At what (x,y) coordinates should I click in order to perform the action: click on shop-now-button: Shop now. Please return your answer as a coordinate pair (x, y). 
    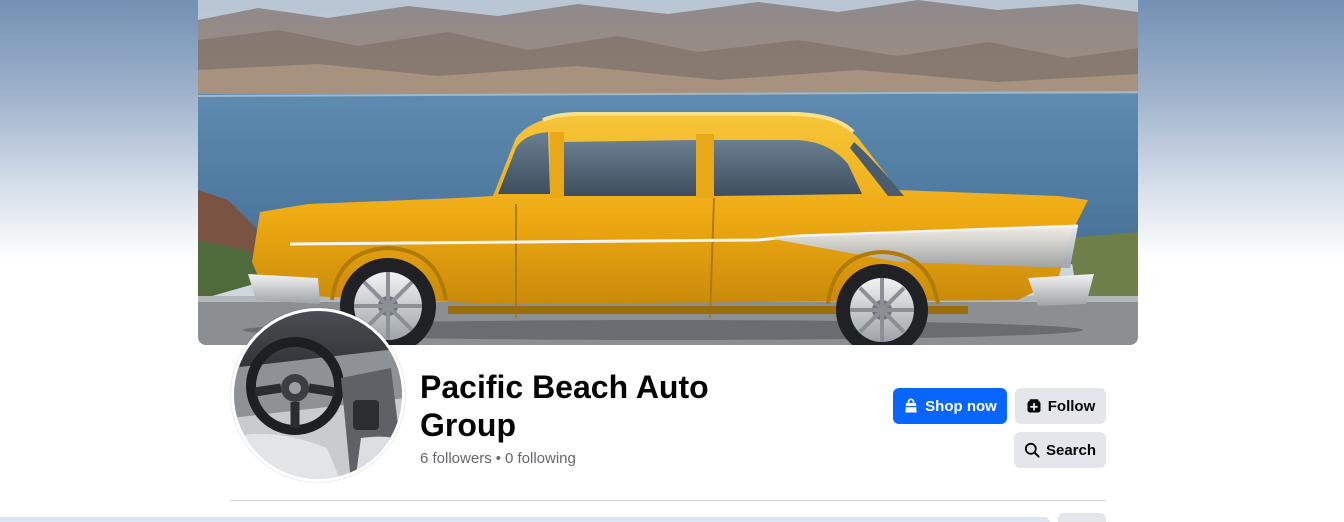
    Looking at the image, I should click on (950, 406).